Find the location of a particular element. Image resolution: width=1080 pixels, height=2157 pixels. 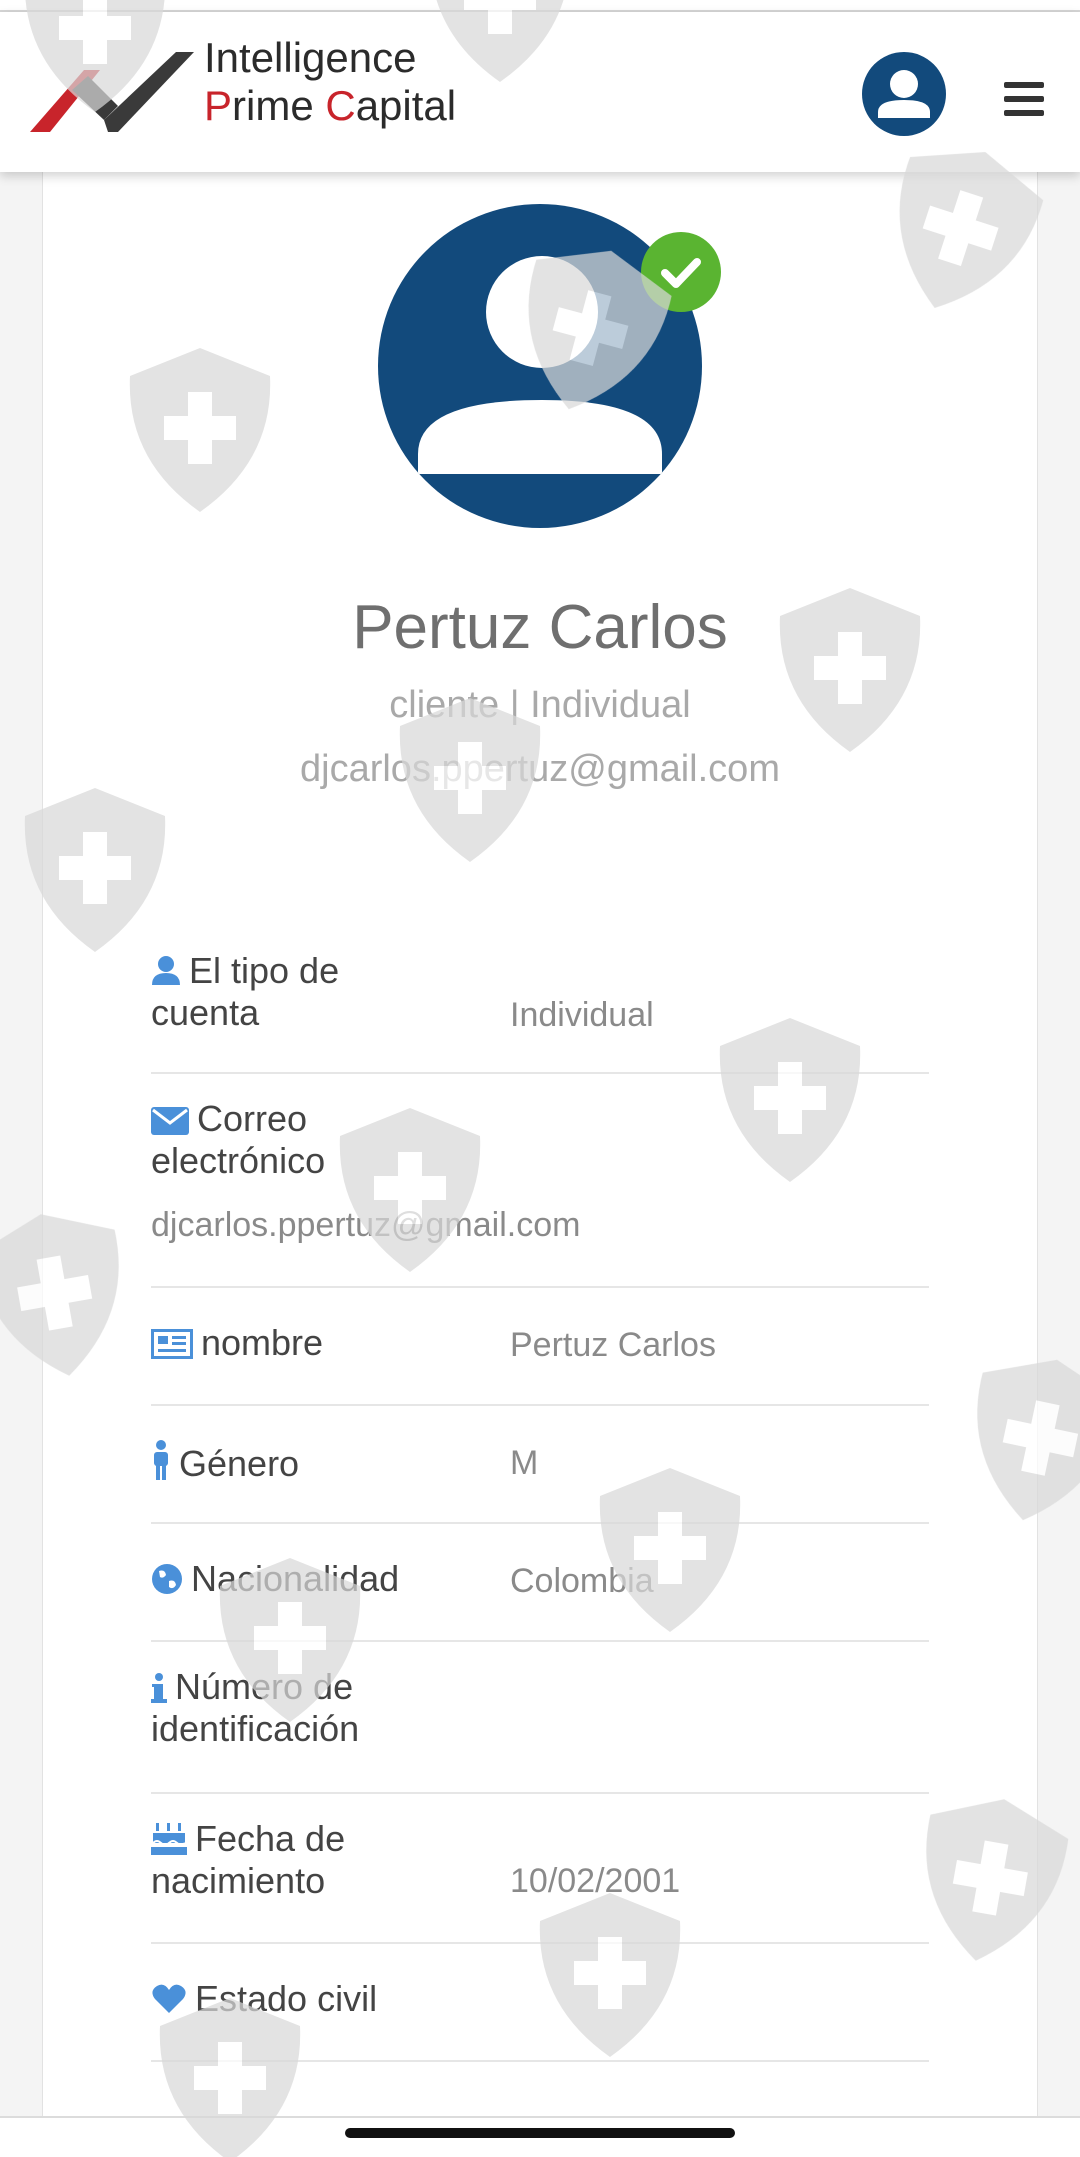

logo-line-2: Prime Capital is located at coordinates (330, 106).